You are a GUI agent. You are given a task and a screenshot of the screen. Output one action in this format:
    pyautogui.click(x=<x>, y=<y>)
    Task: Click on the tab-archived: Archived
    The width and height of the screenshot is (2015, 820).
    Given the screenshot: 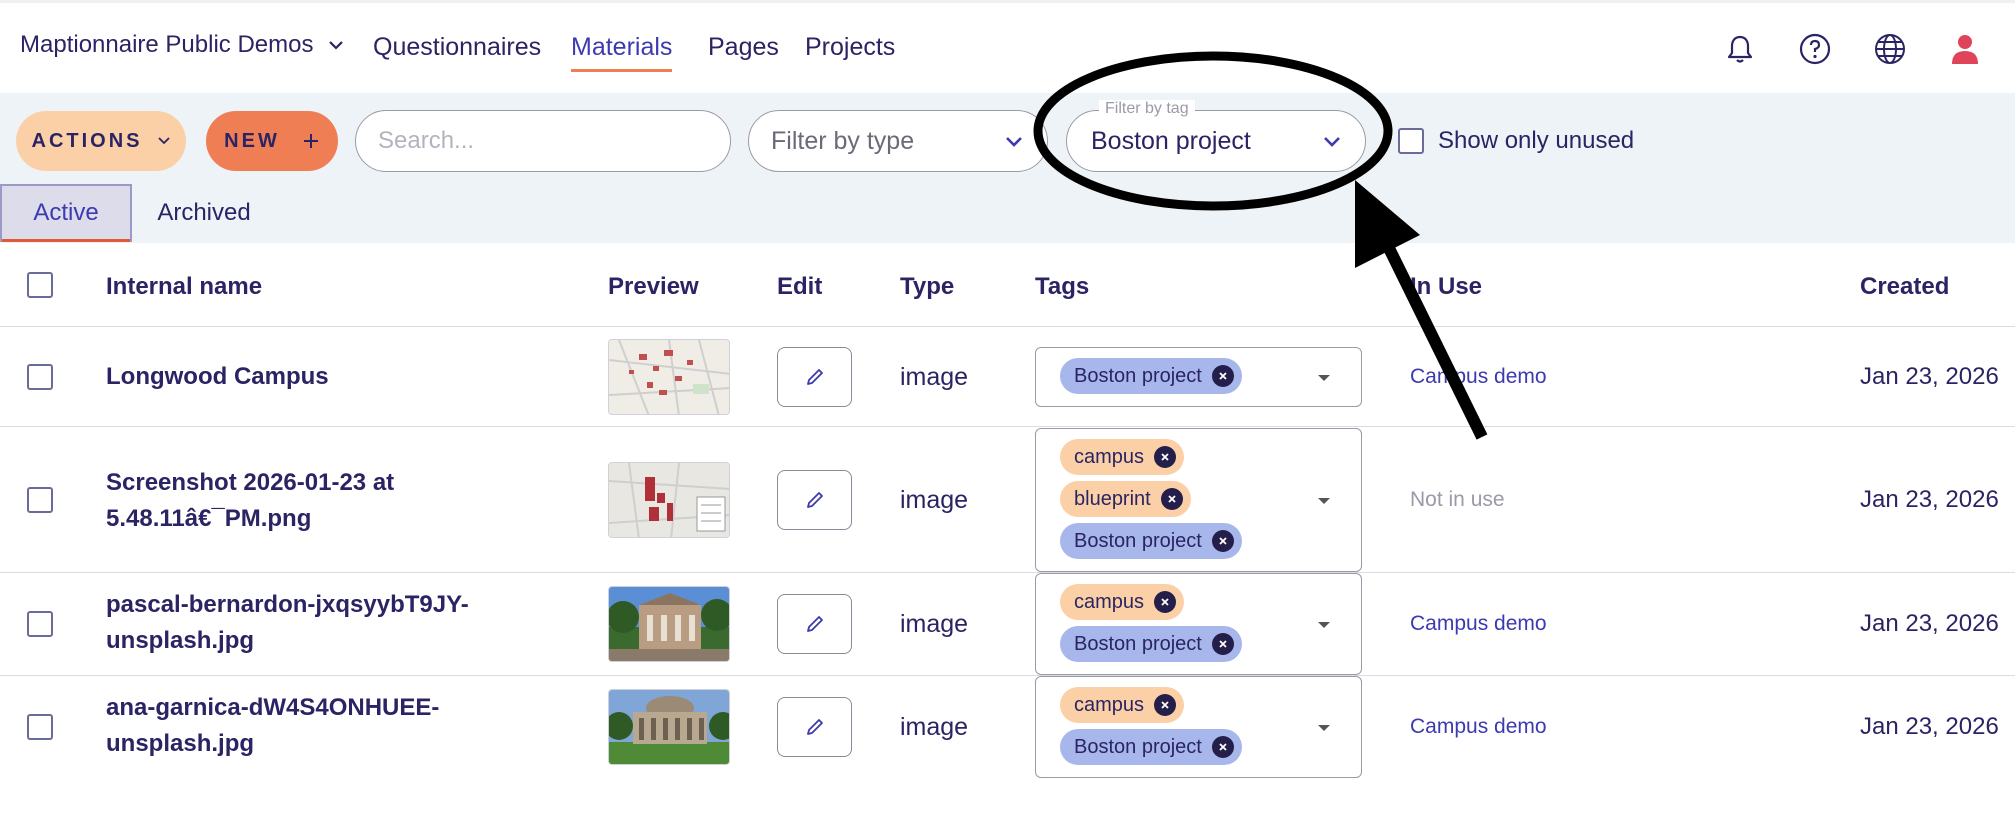 What is the action you would take?
    pyautogui.click(x=204, y=213)
    